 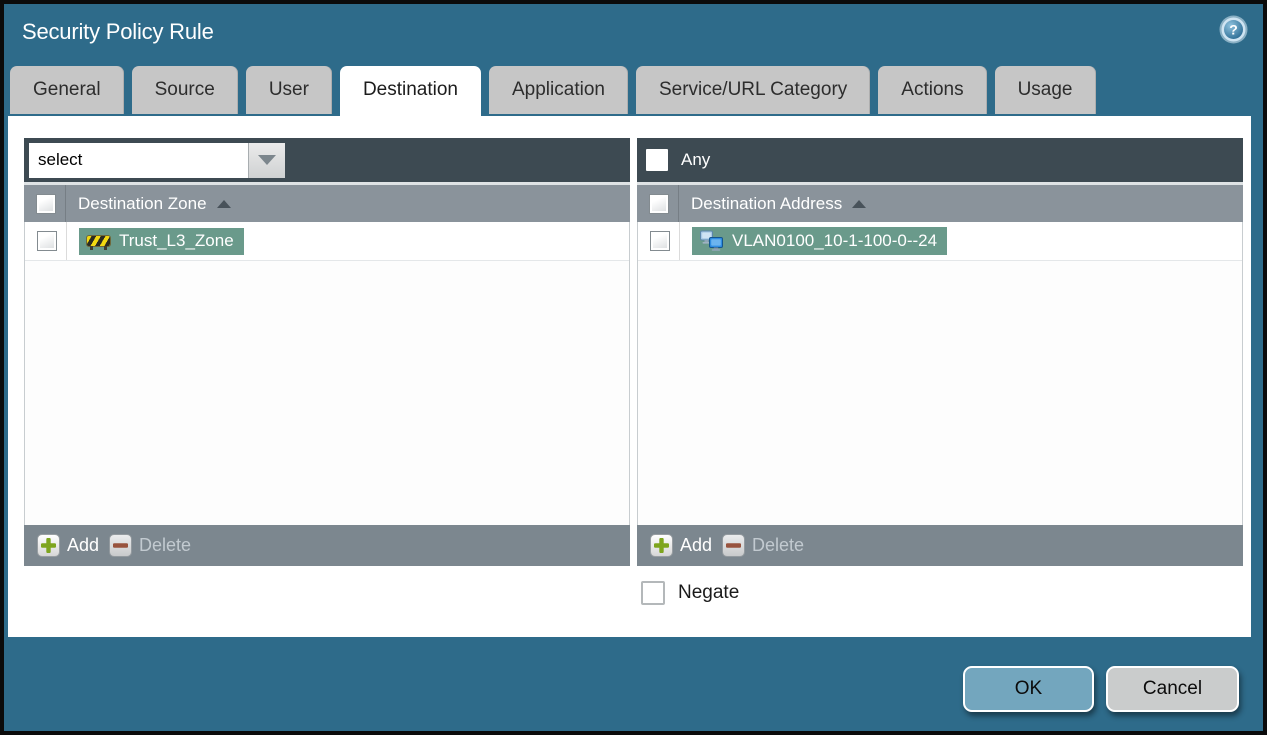 What do you see at coordinates (932, 90) in the screenshot?
I see `tab-actions: Actions` at bounding box center [932, 90].